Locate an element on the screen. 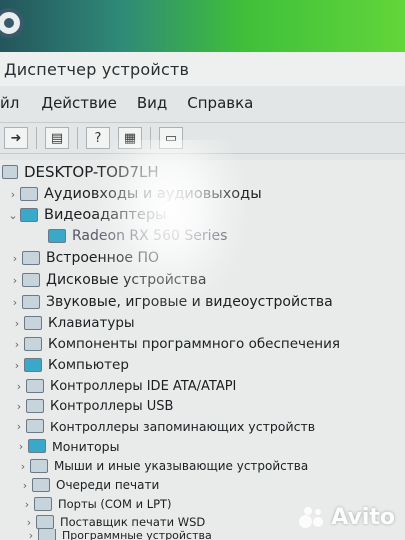 This screenshot has width=405, height=540. tree-item: › Очереди печати is located at coordinates (88, 485).